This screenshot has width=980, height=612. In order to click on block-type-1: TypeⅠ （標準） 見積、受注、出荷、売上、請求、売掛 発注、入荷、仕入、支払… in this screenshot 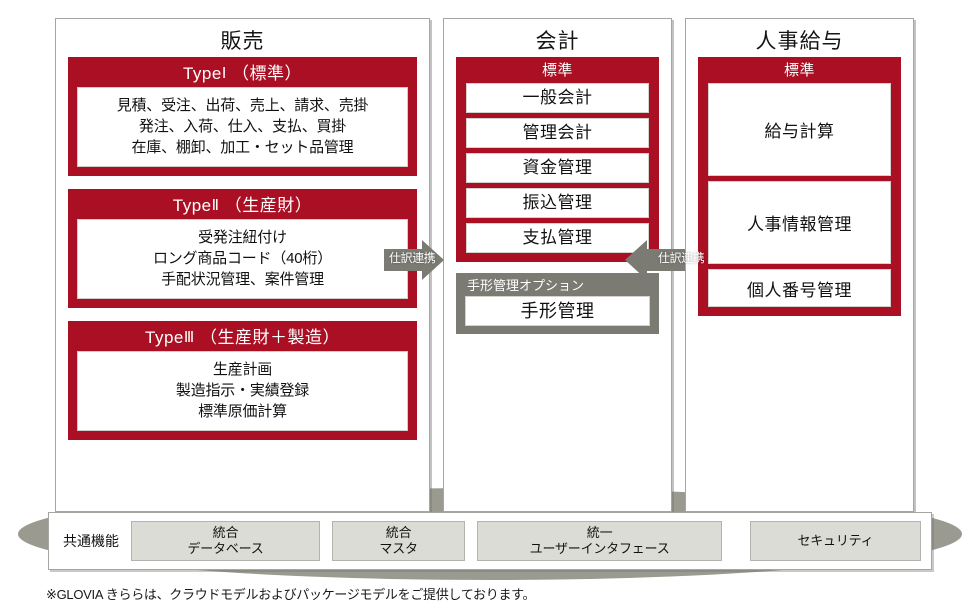, I will do `click(242, 116)`.